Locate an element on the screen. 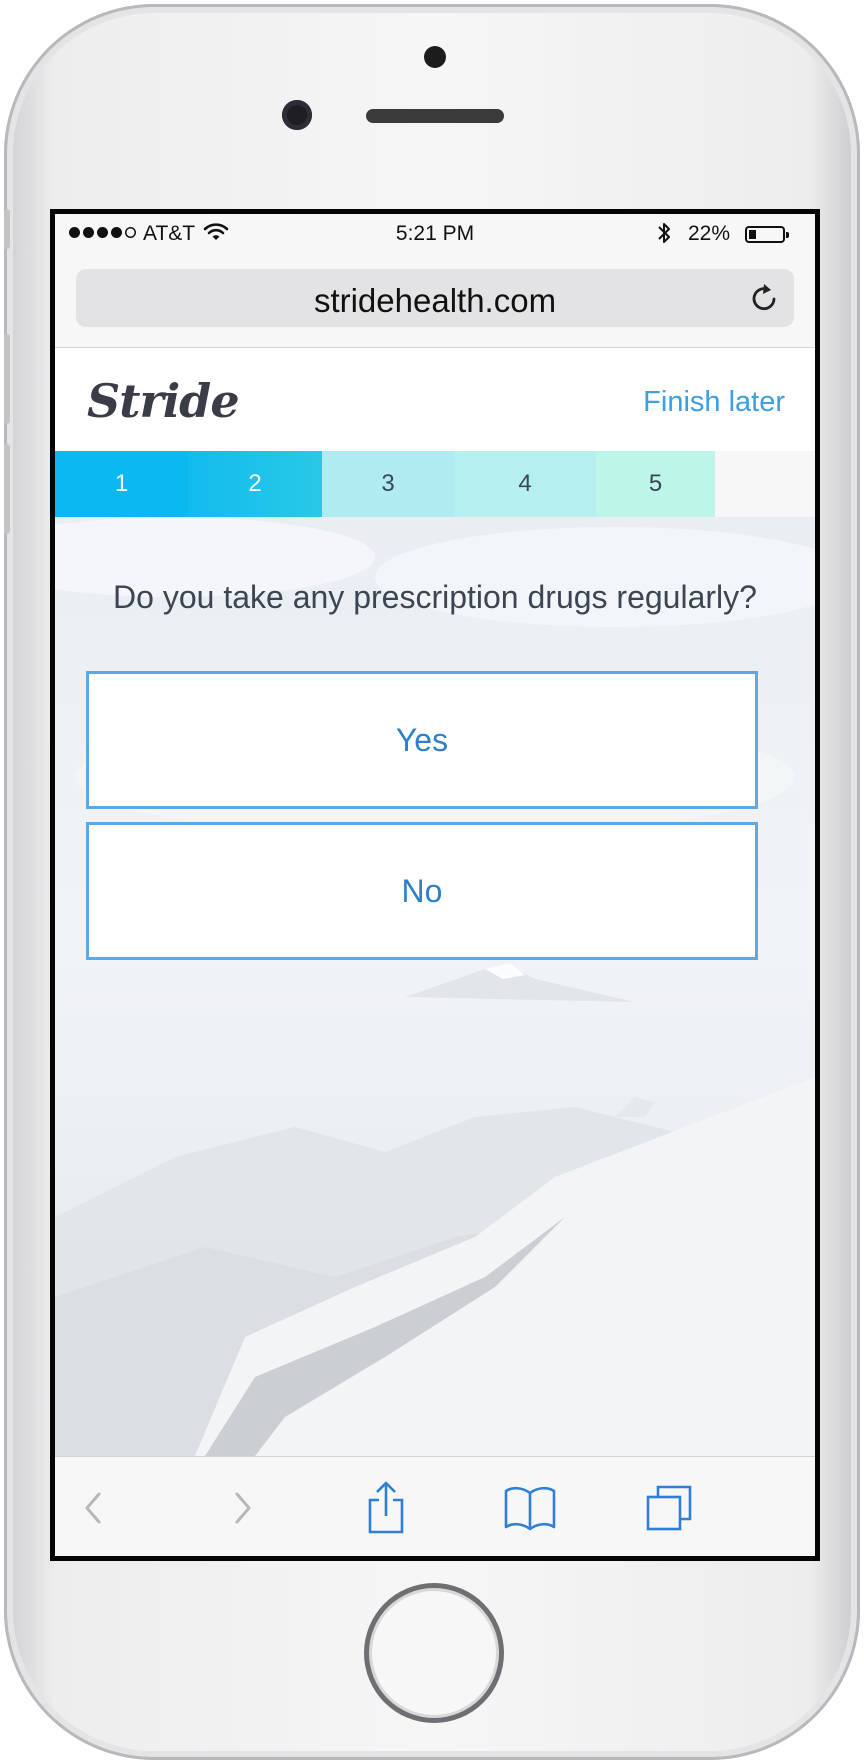 This screenshot has width=864, height=1764. step-label: 1 is located at coordinates (121, 483).